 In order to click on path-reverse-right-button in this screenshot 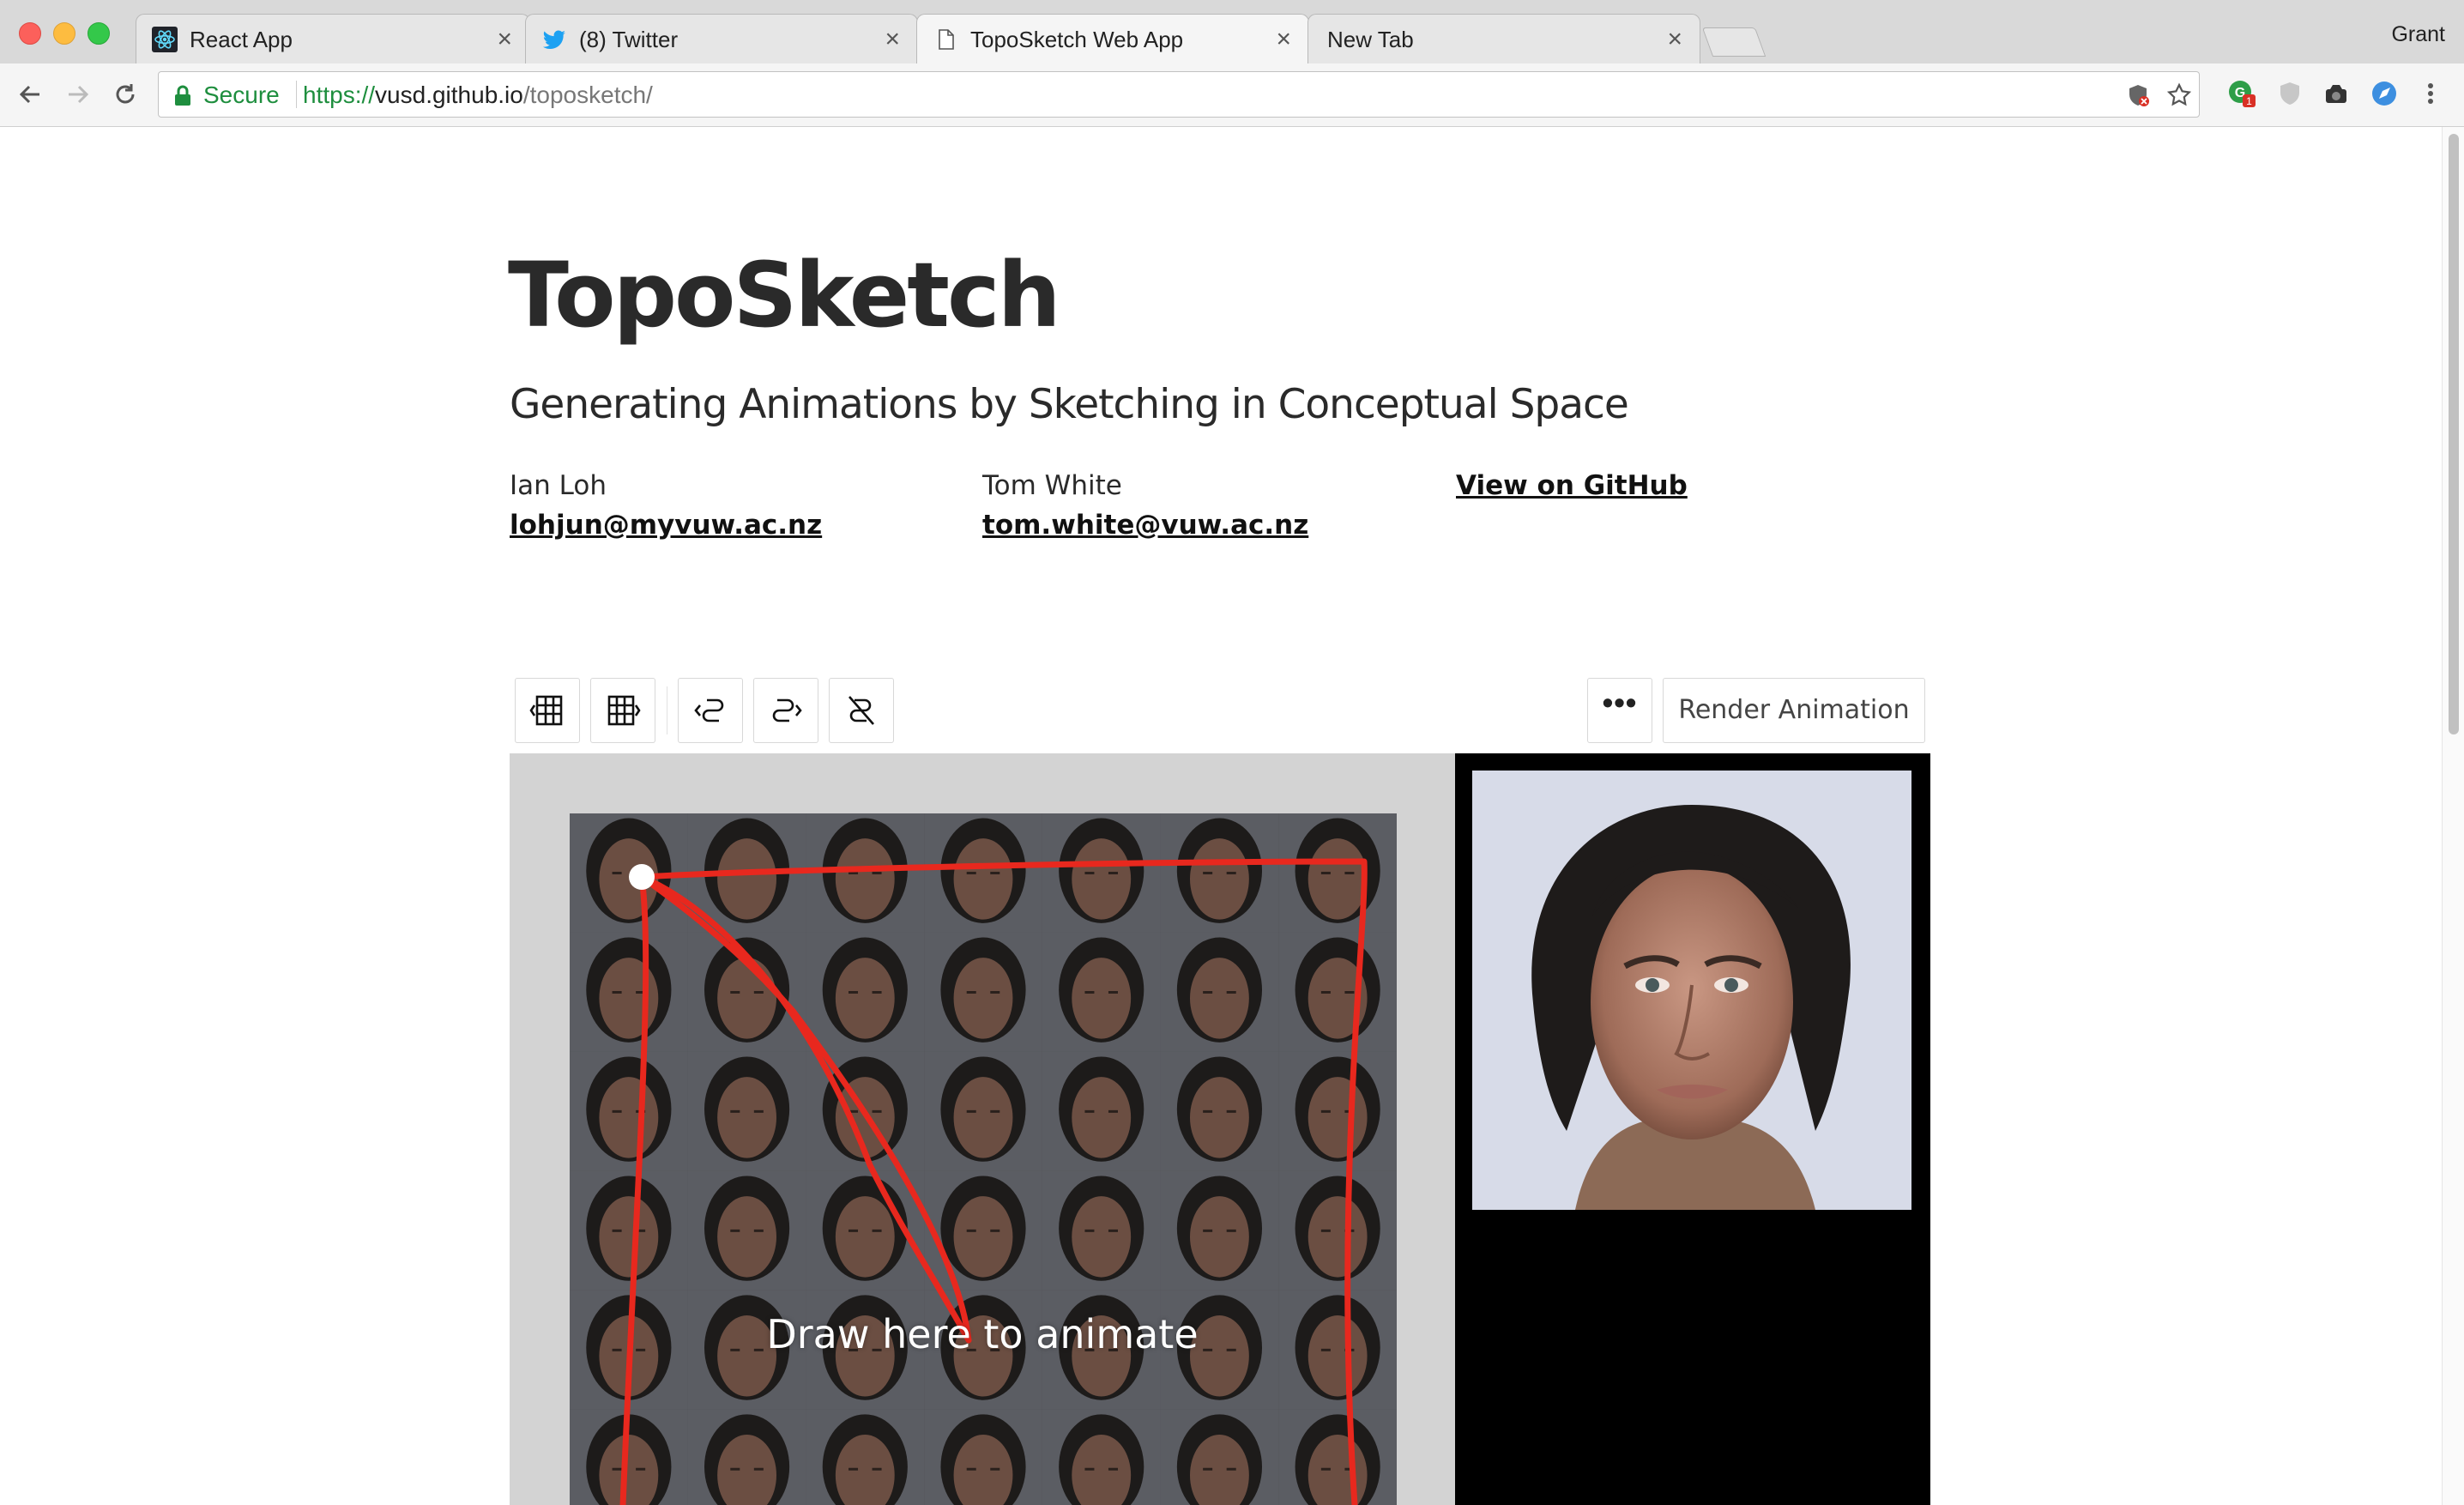, I will do `click(785, 710)`.